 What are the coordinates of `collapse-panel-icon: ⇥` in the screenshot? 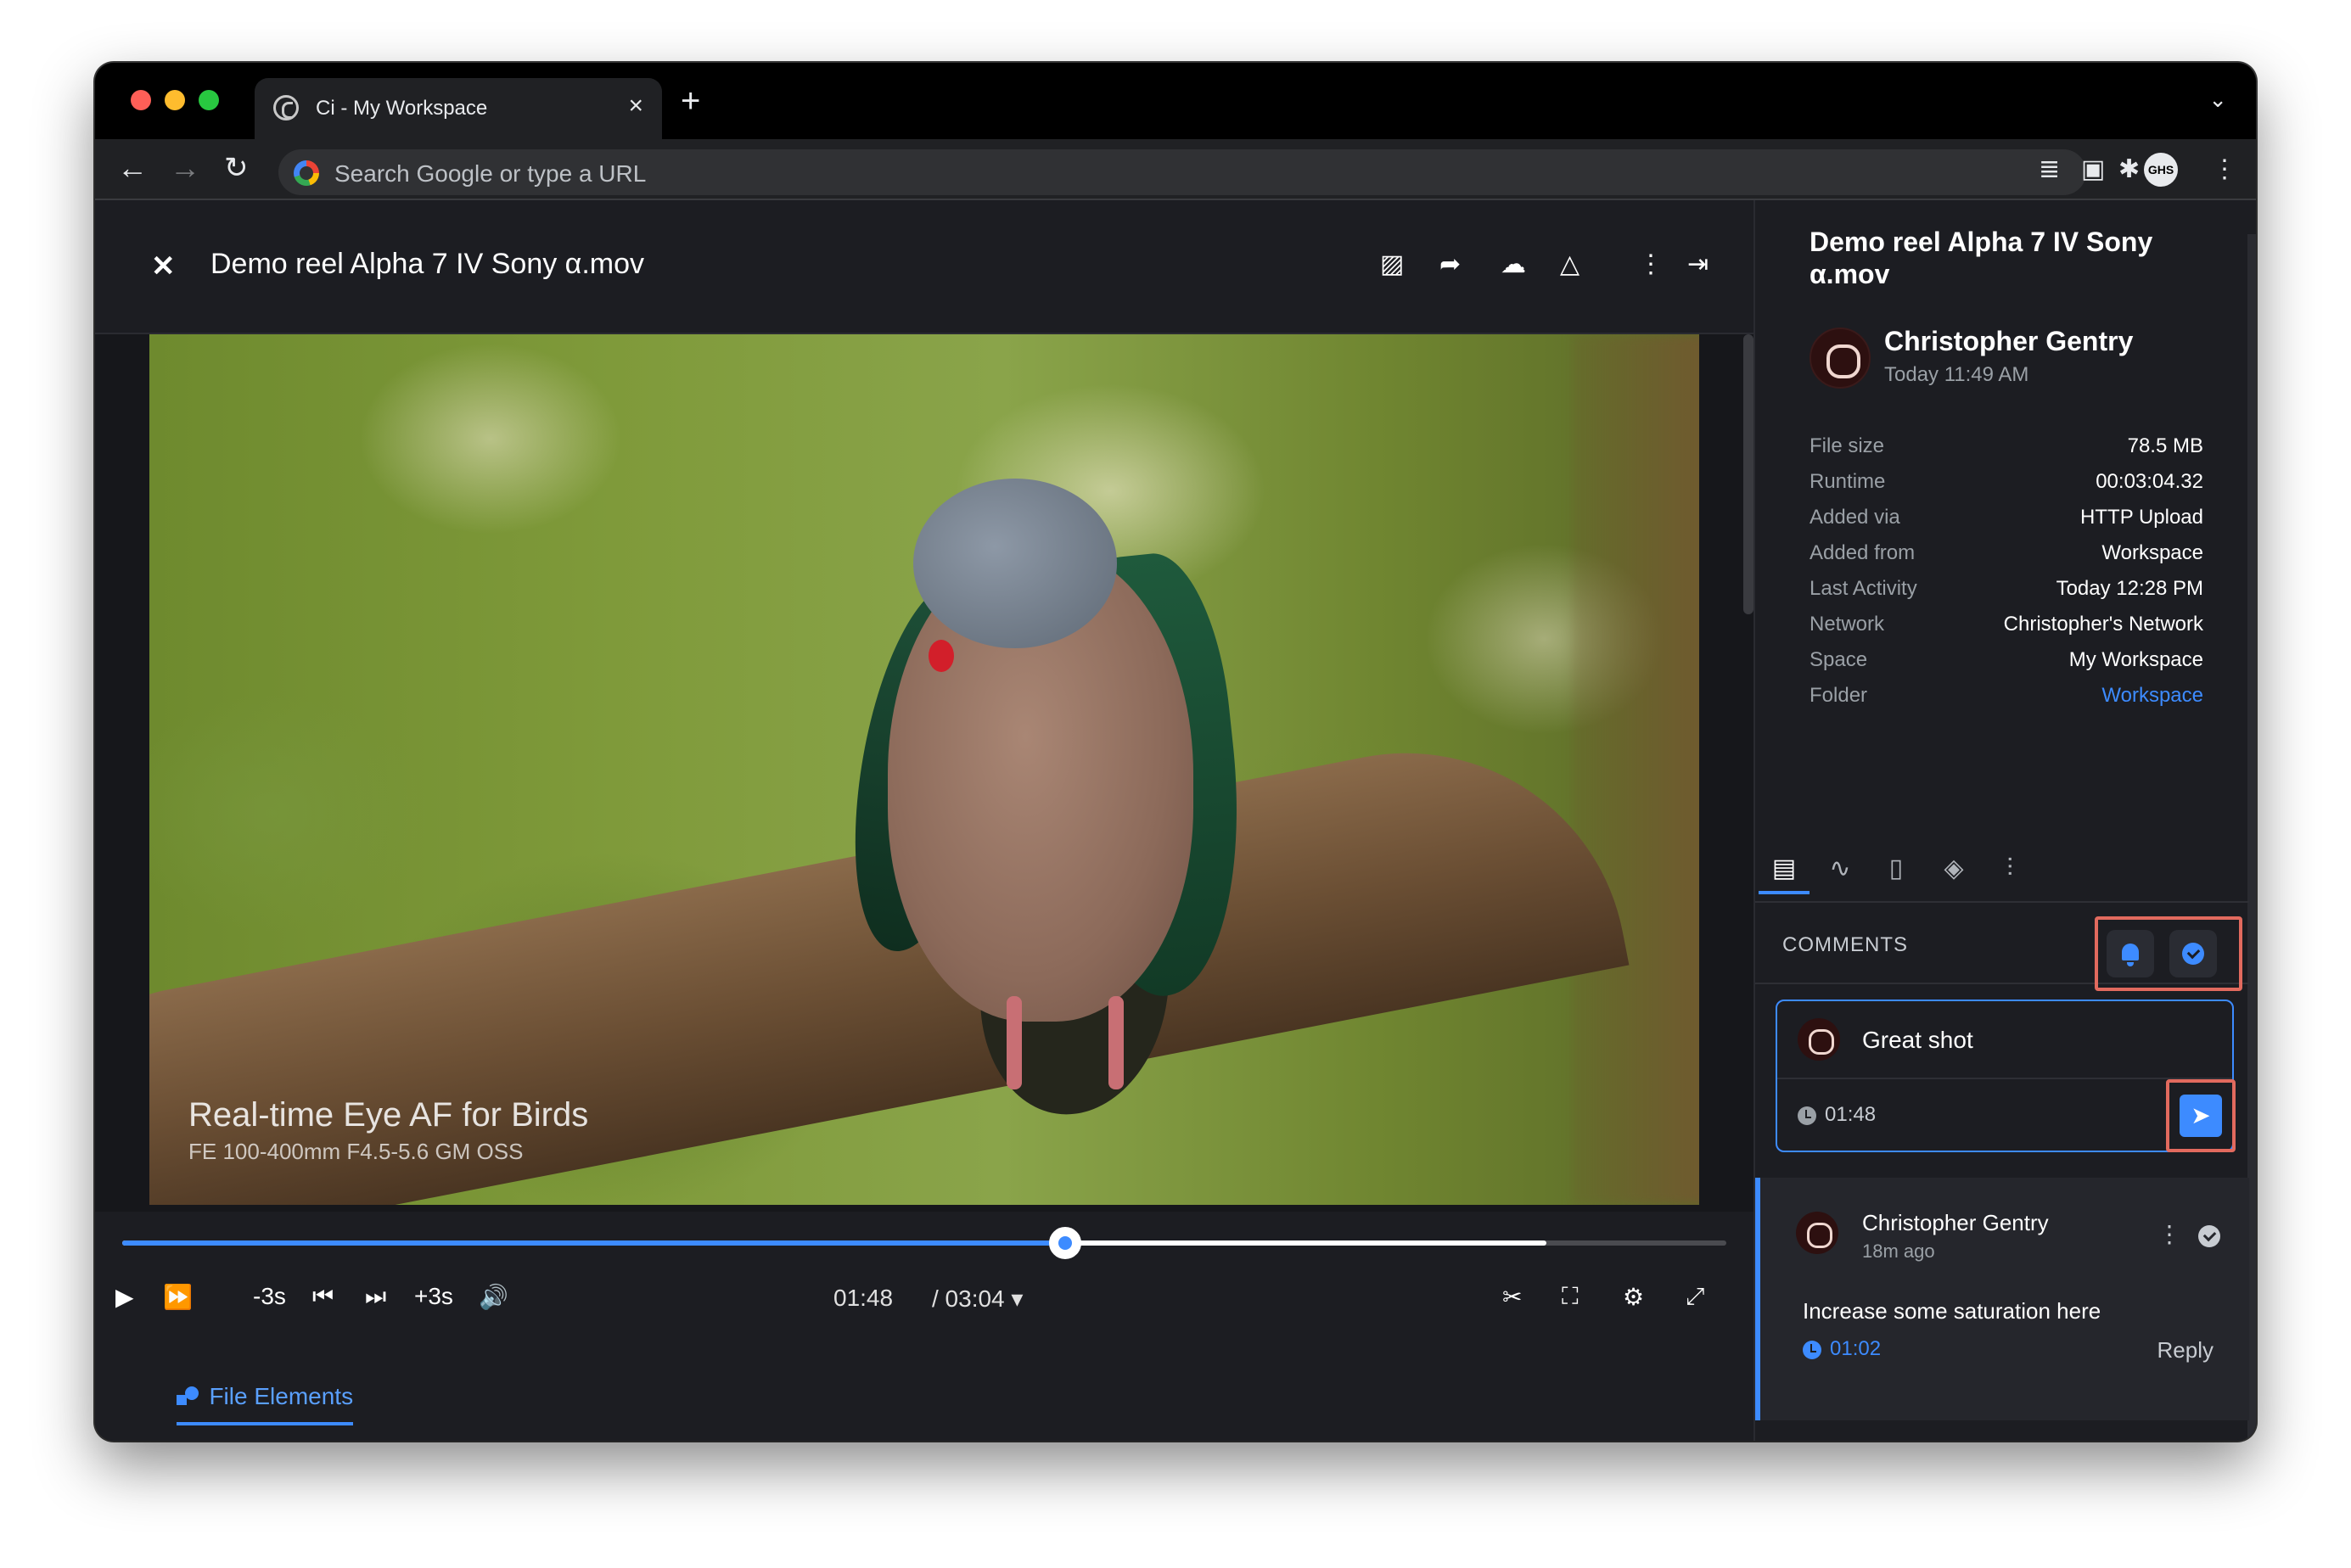 It's located at (1698, 264).